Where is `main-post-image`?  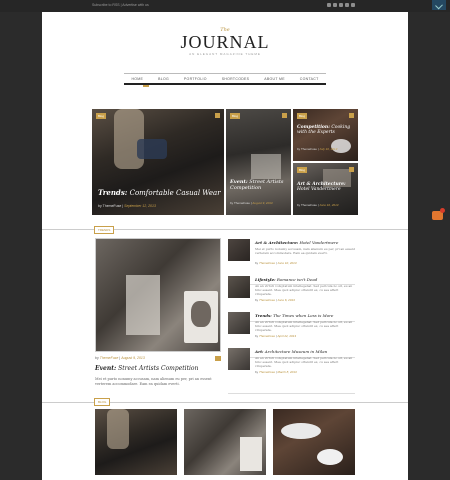
main-post-image is located at coordinates (158, 295).